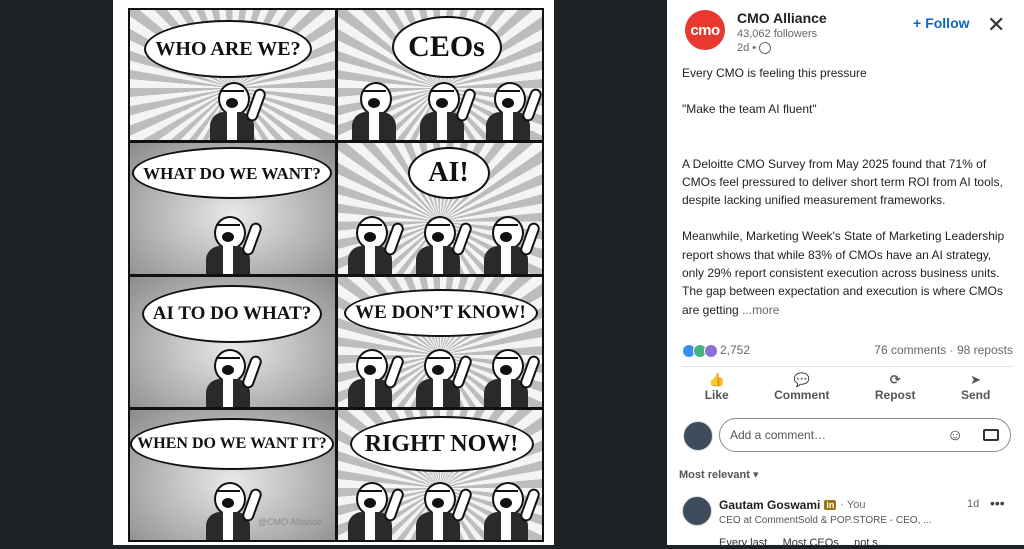 The image size is (1024, 549). I want to click on comic-watermark: @CMO Alliance, so click(290, 522).